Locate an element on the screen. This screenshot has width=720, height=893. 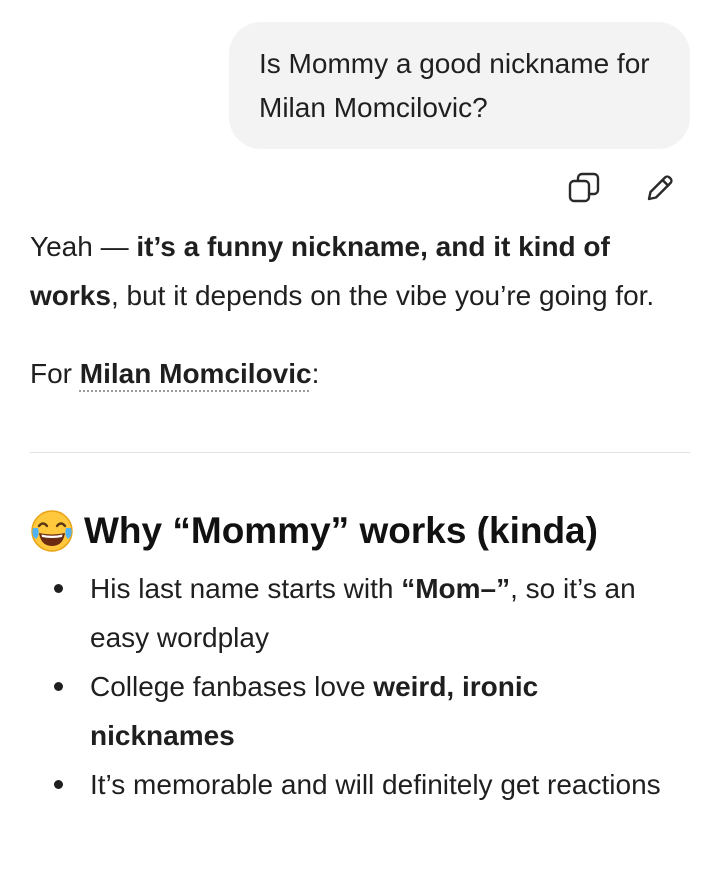
bullet-text: College fanbases love is located at coordinates (232, 686).